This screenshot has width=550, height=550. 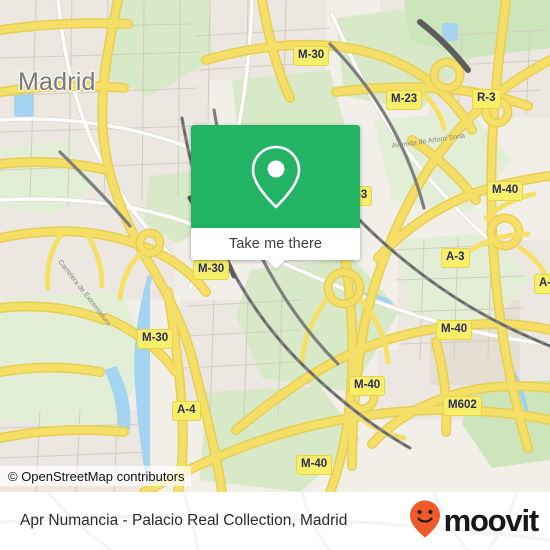 I want to click on road-shield: M-23, so click(x=404, y=100).